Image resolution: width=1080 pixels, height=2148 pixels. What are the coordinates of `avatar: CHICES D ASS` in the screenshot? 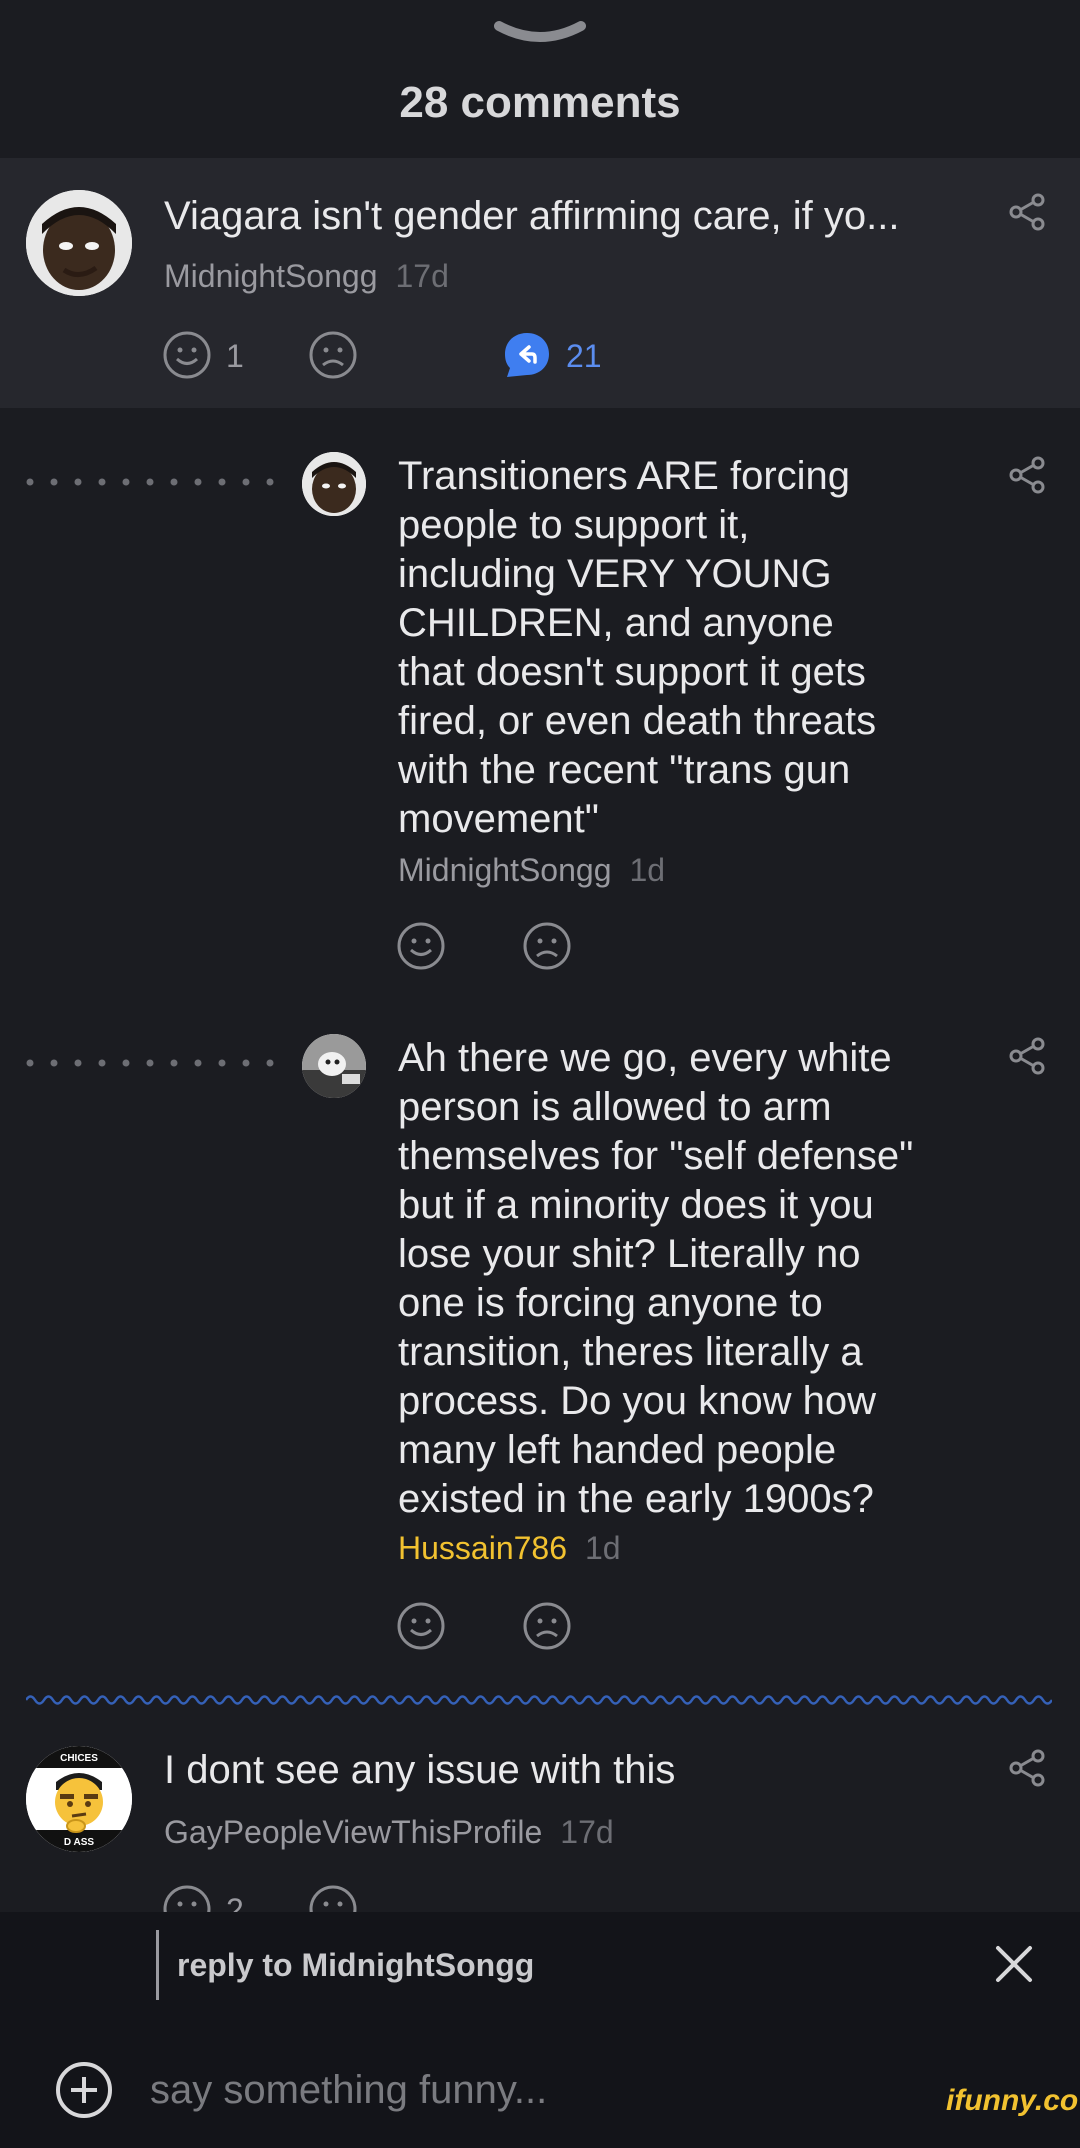 It's located at (79, 1799).